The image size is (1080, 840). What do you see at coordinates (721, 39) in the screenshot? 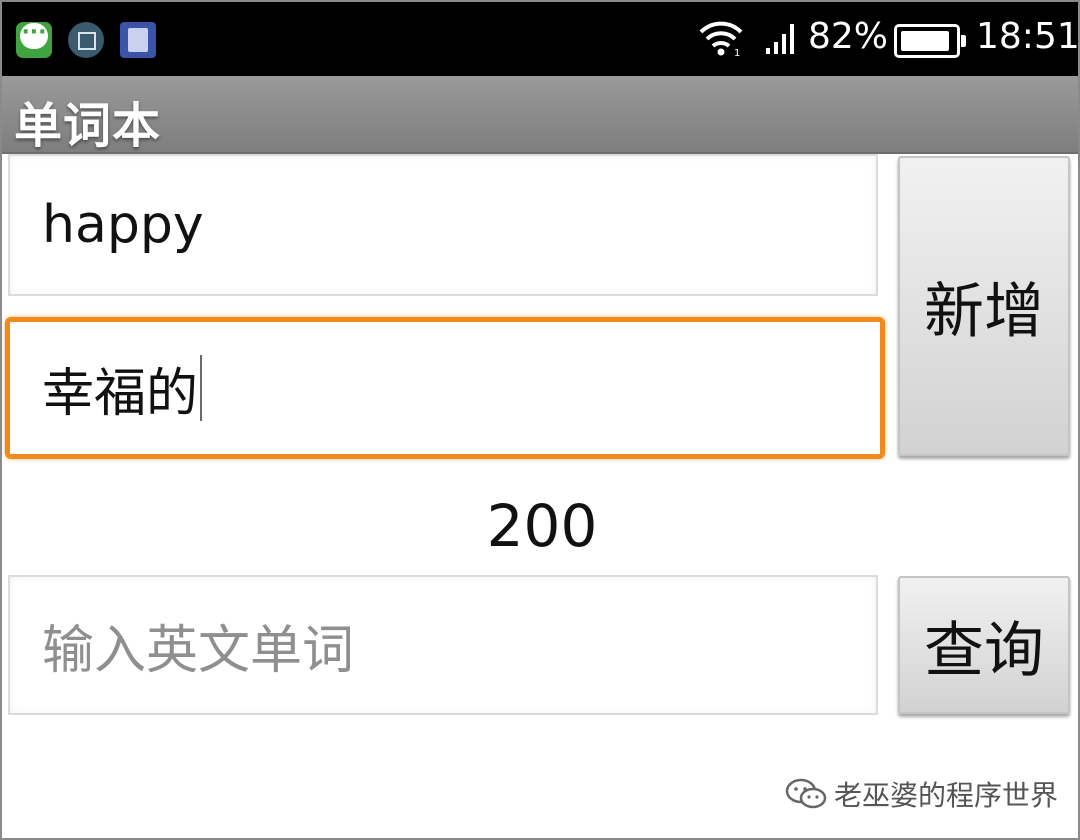
I see `wifi-icon: 1` at bounding box center [721, 39].